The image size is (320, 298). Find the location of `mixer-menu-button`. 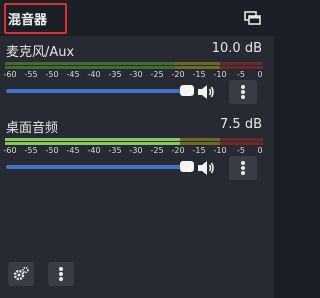

mixer-menu-button is located at coordinates (61, 274).